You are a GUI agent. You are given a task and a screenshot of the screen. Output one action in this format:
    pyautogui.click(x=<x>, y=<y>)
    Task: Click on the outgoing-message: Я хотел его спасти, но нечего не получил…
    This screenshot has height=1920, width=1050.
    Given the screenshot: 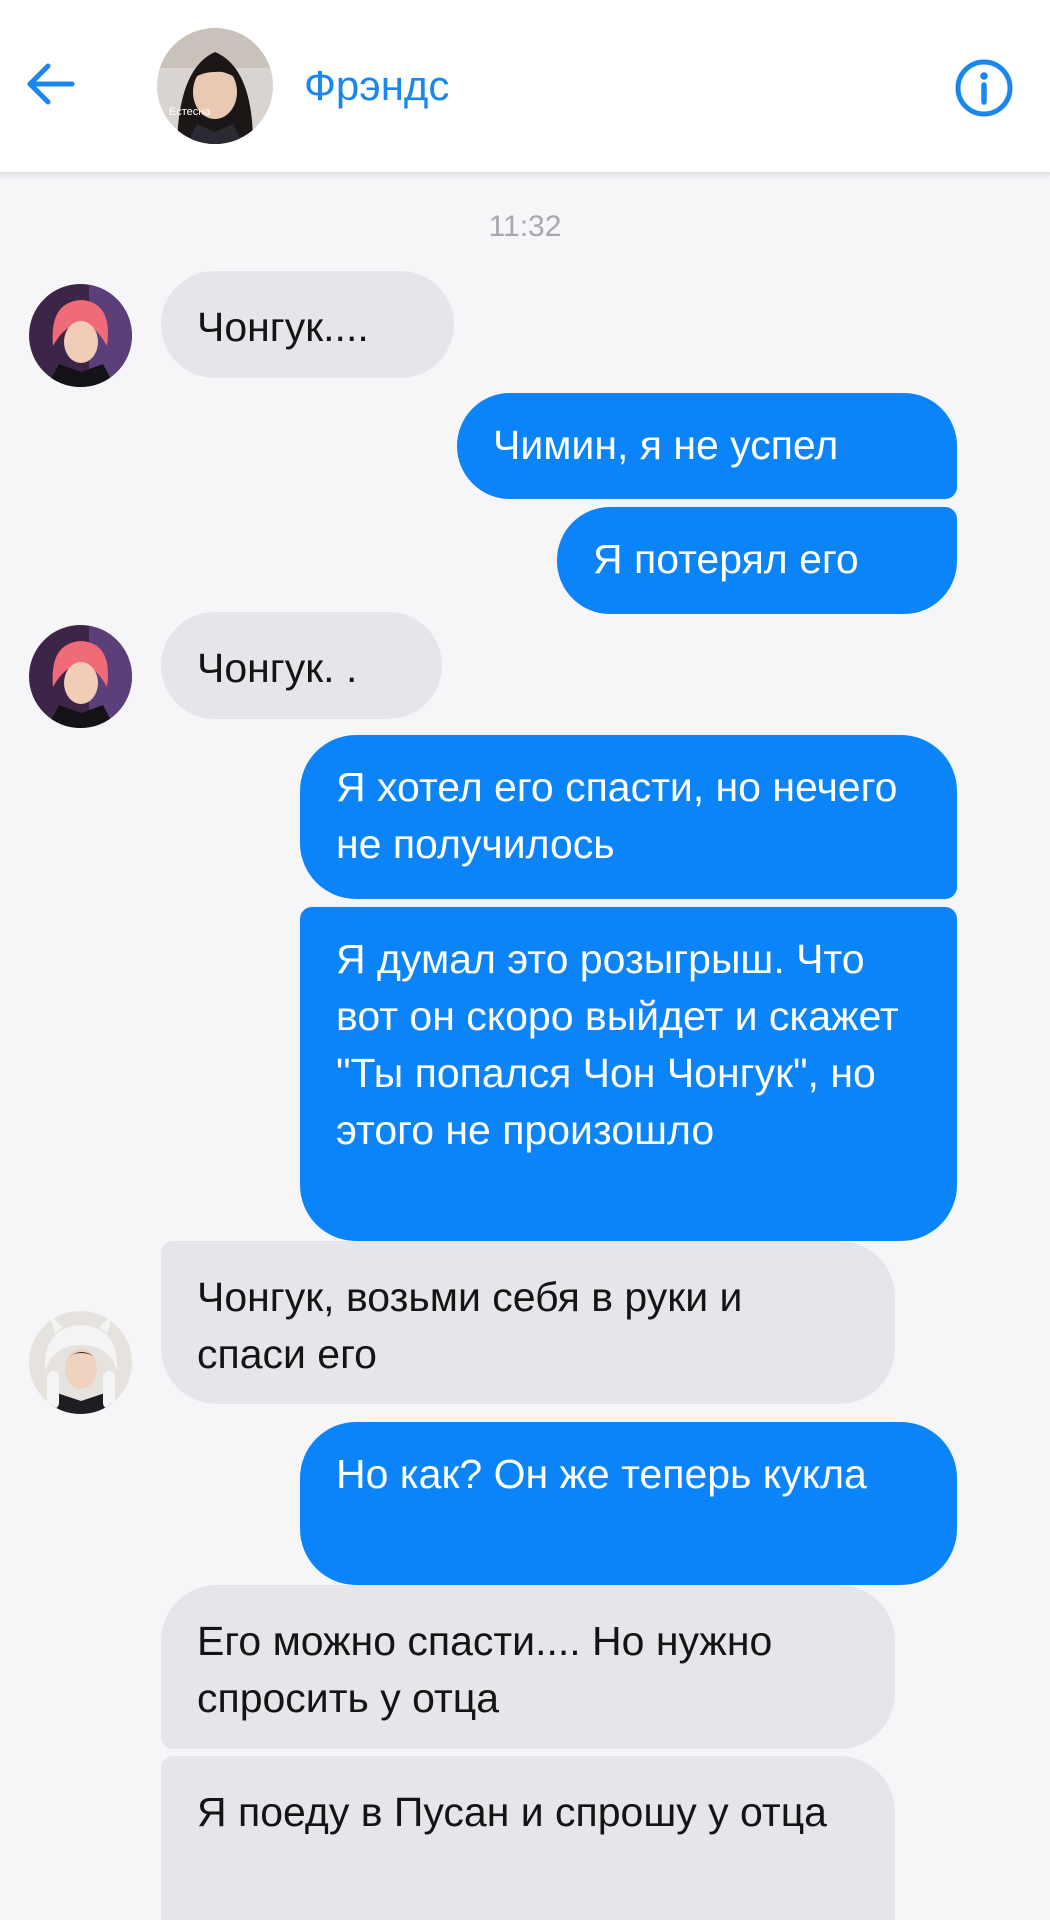 What is the action you would take?
    pyautogui.click(x=628, y=817)
    